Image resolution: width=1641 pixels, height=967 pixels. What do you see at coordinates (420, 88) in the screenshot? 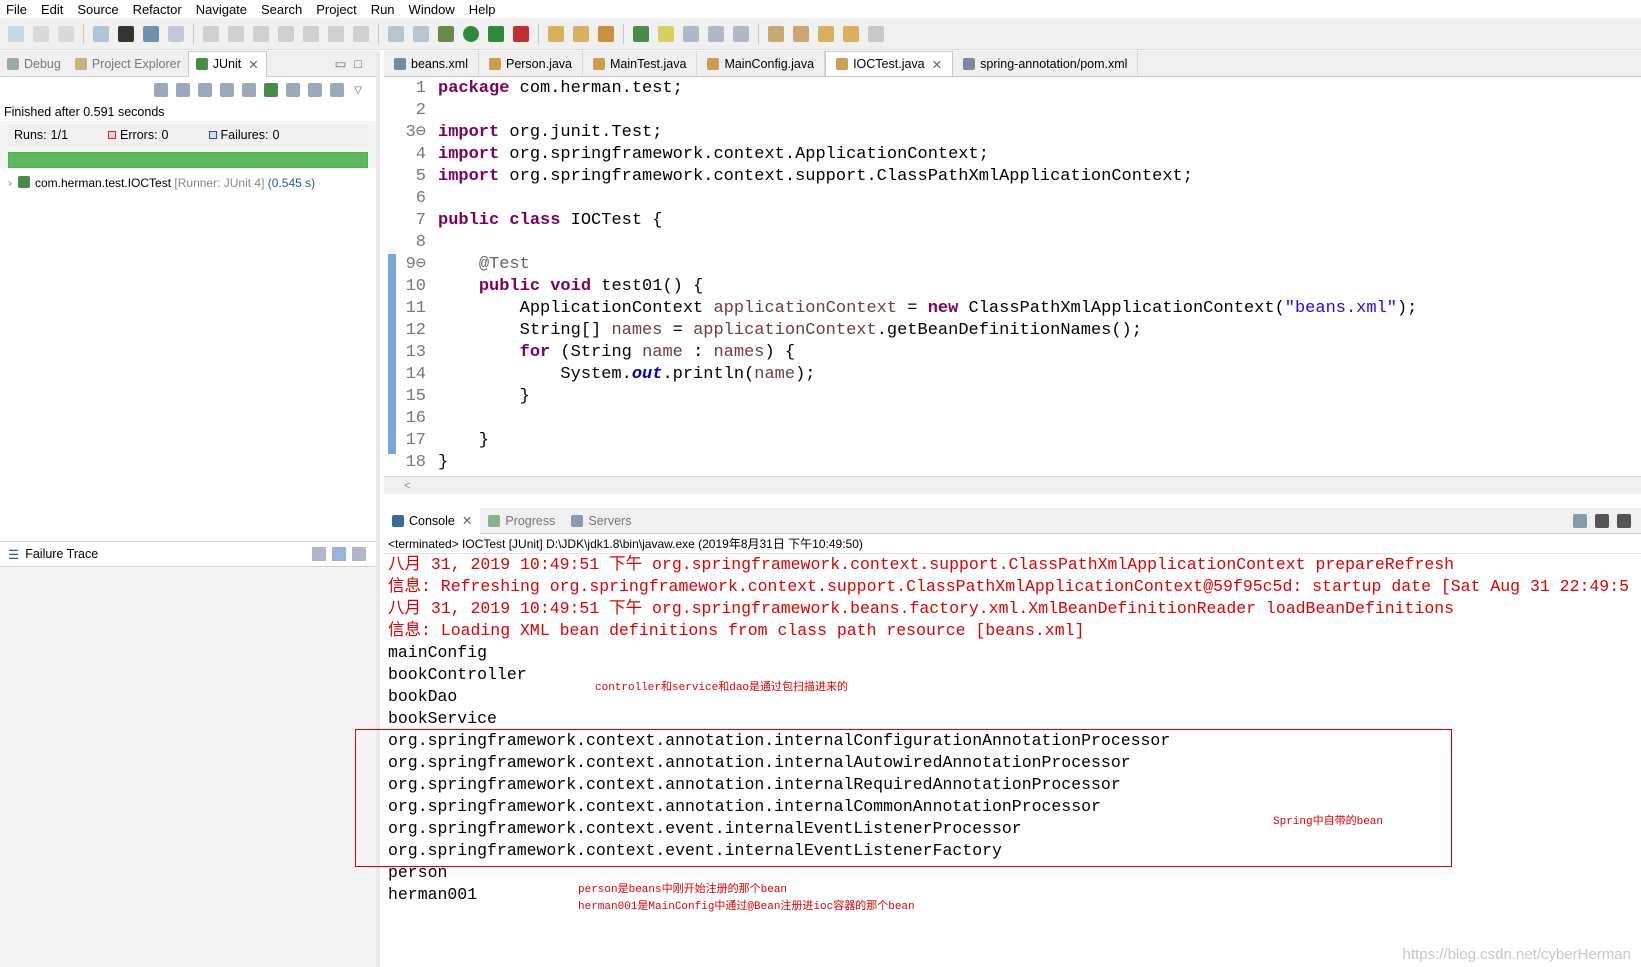
I see `line-number: 1` at bounding box center [420, 88].